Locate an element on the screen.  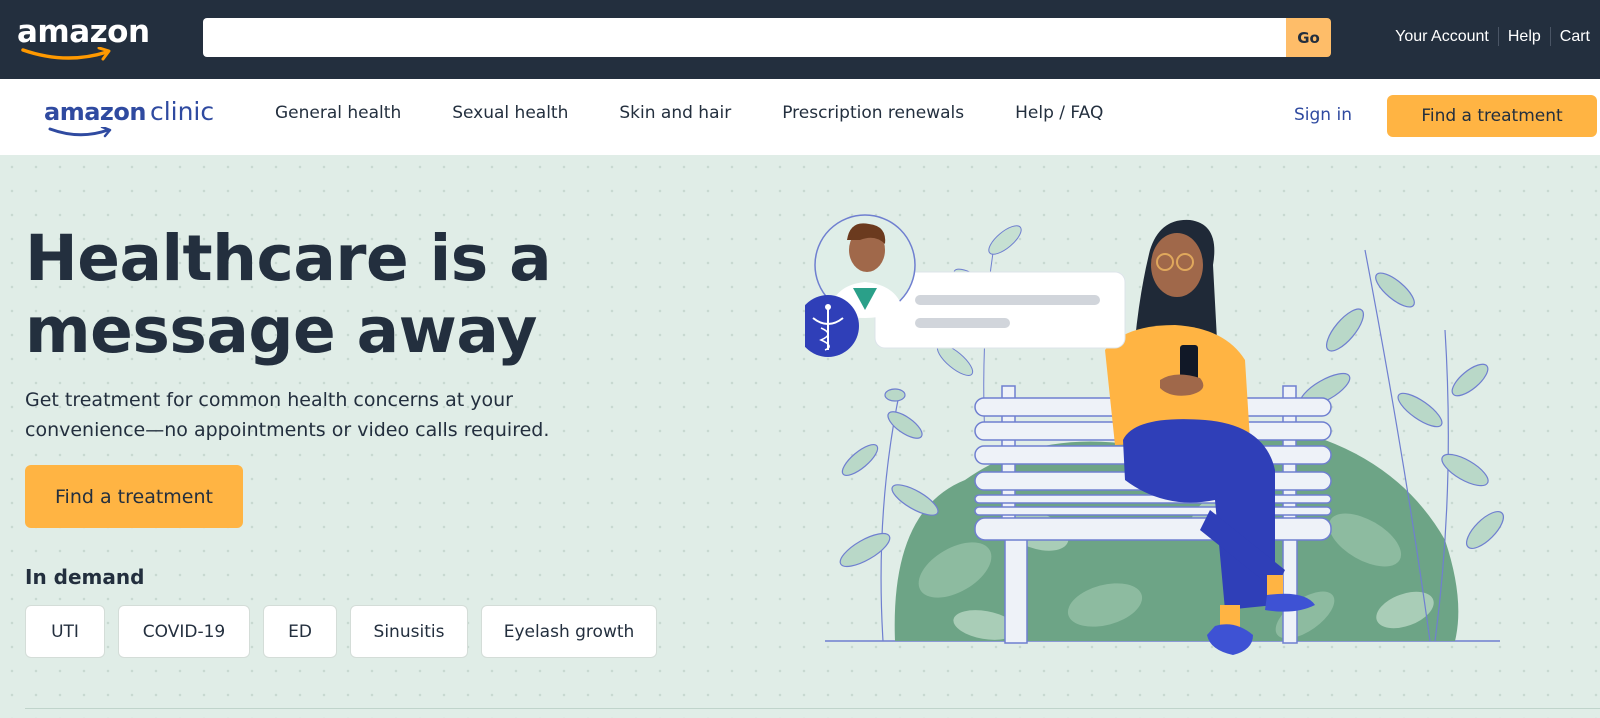
cart-link: Cart is located at coordinates (1575, 37).